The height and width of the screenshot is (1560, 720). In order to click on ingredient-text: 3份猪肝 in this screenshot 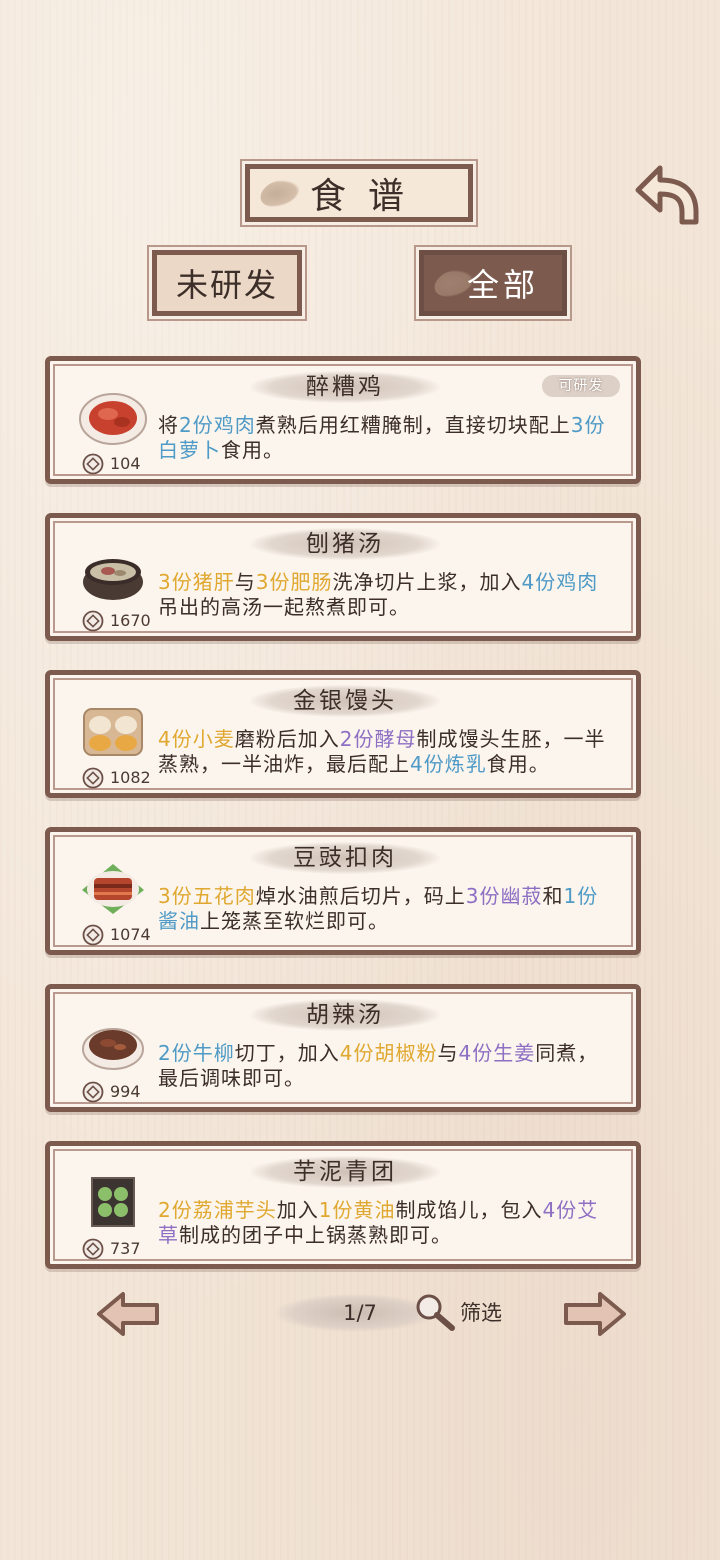, I will do `click(196, 582)`.